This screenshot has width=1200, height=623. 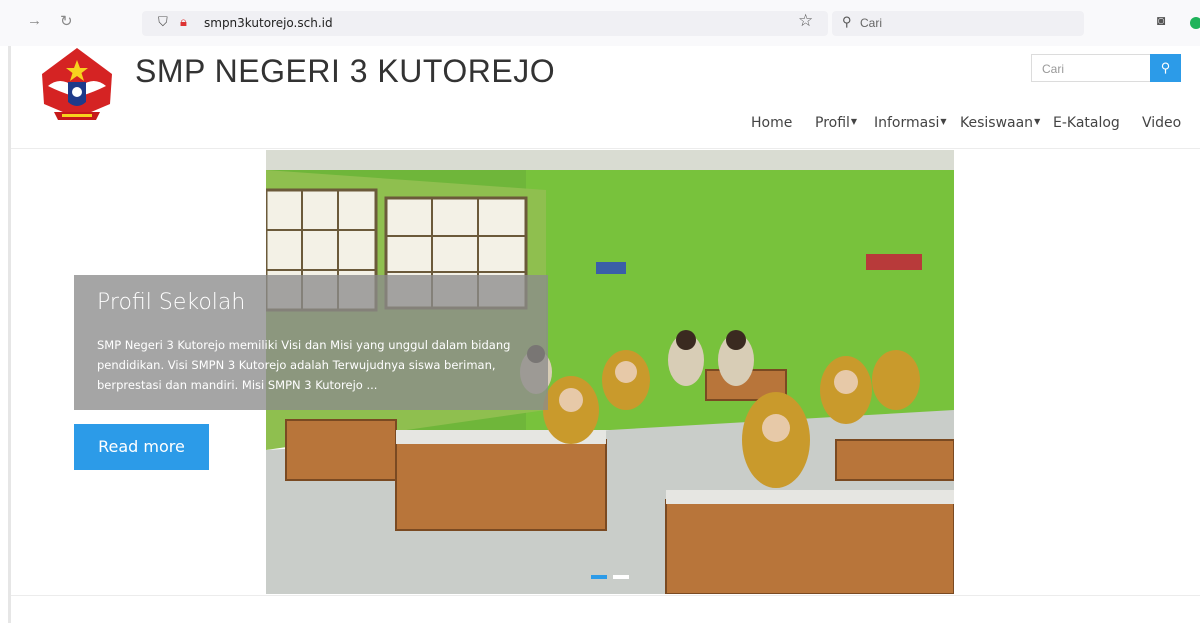 I want to click on nav-profil: Profil▼, so click(x=836, y=123).